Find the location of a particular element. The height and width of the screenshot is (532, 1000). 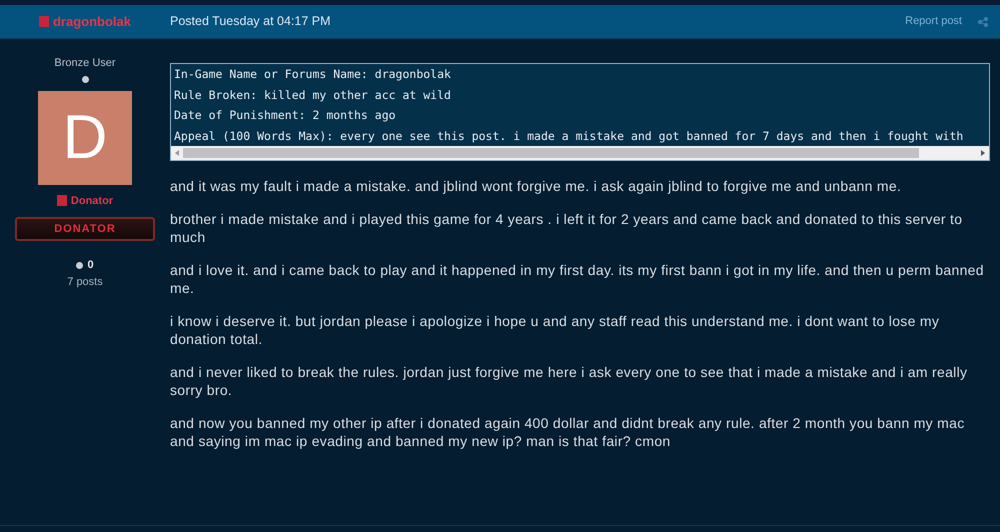

post-paragraph: and i never liked to break the rules. jordan just forgive me here i ask every one to see that i made a mistake and i am really sorry bro. is located at coordinates (569, 381).